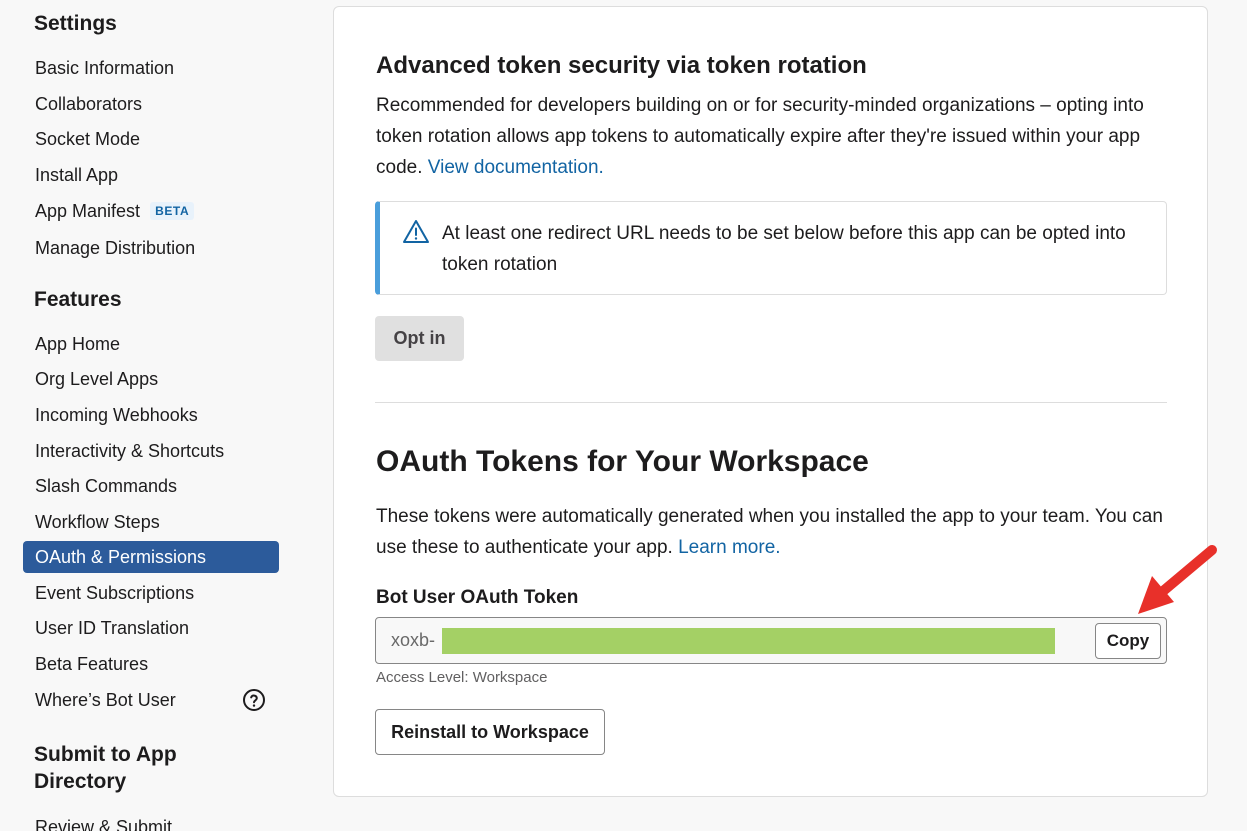  Describe the element at coordinates (75, 23) in the screenshot. I see `settings-heading: Settings` at that location.